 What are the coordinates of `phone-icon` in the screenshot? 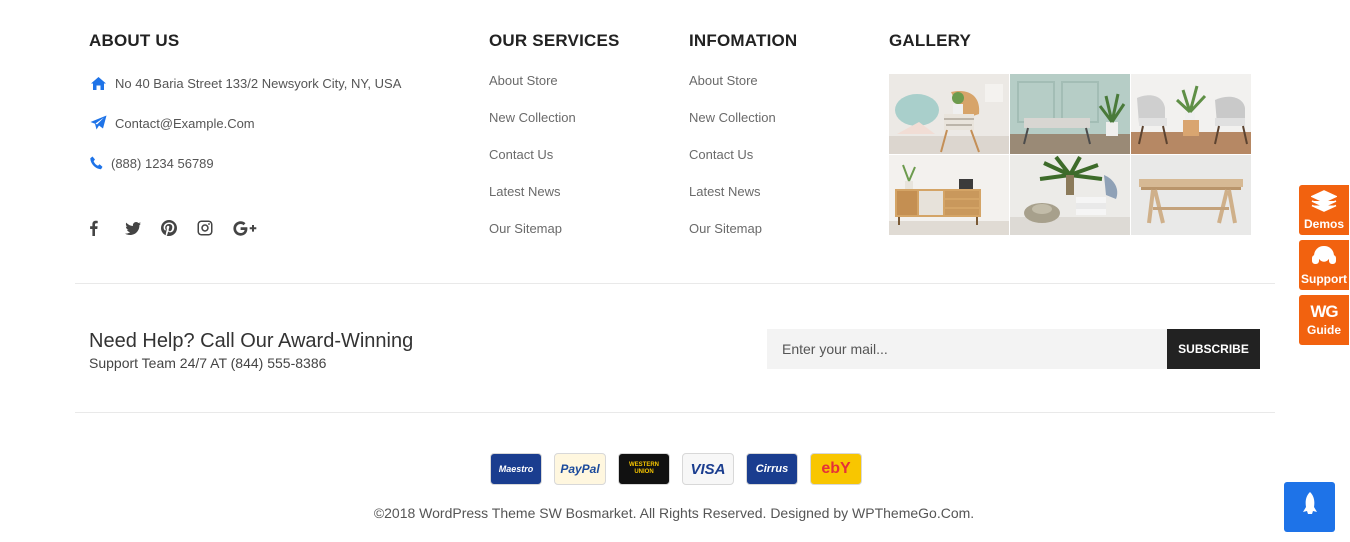 It's located at (96, 163).